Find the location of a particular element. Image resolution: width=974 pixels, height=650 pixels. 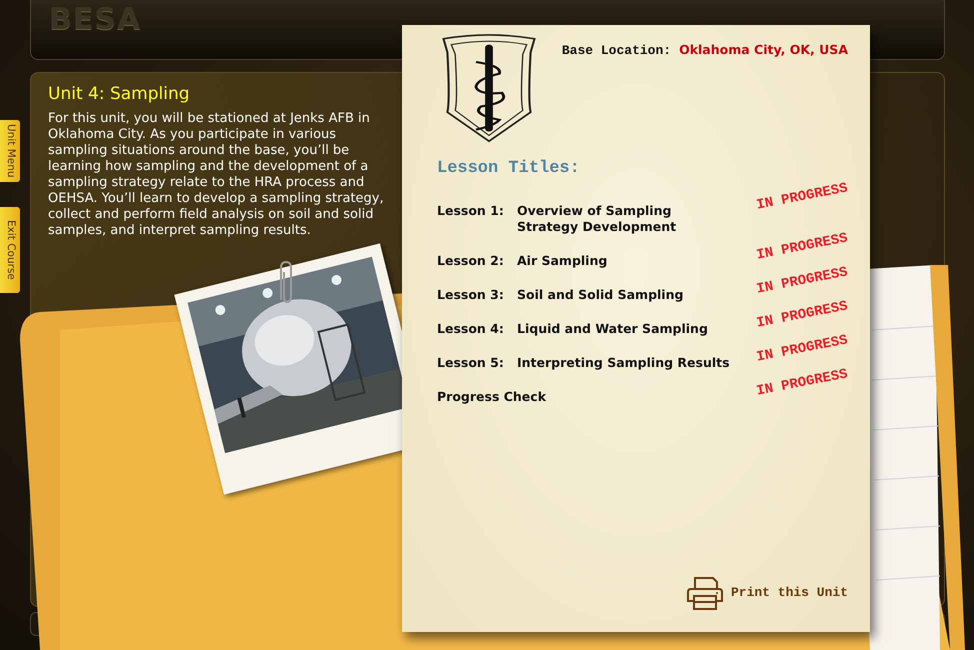

lesson-link: Interpreting Sampling Results is located at coordinates (625, 363).